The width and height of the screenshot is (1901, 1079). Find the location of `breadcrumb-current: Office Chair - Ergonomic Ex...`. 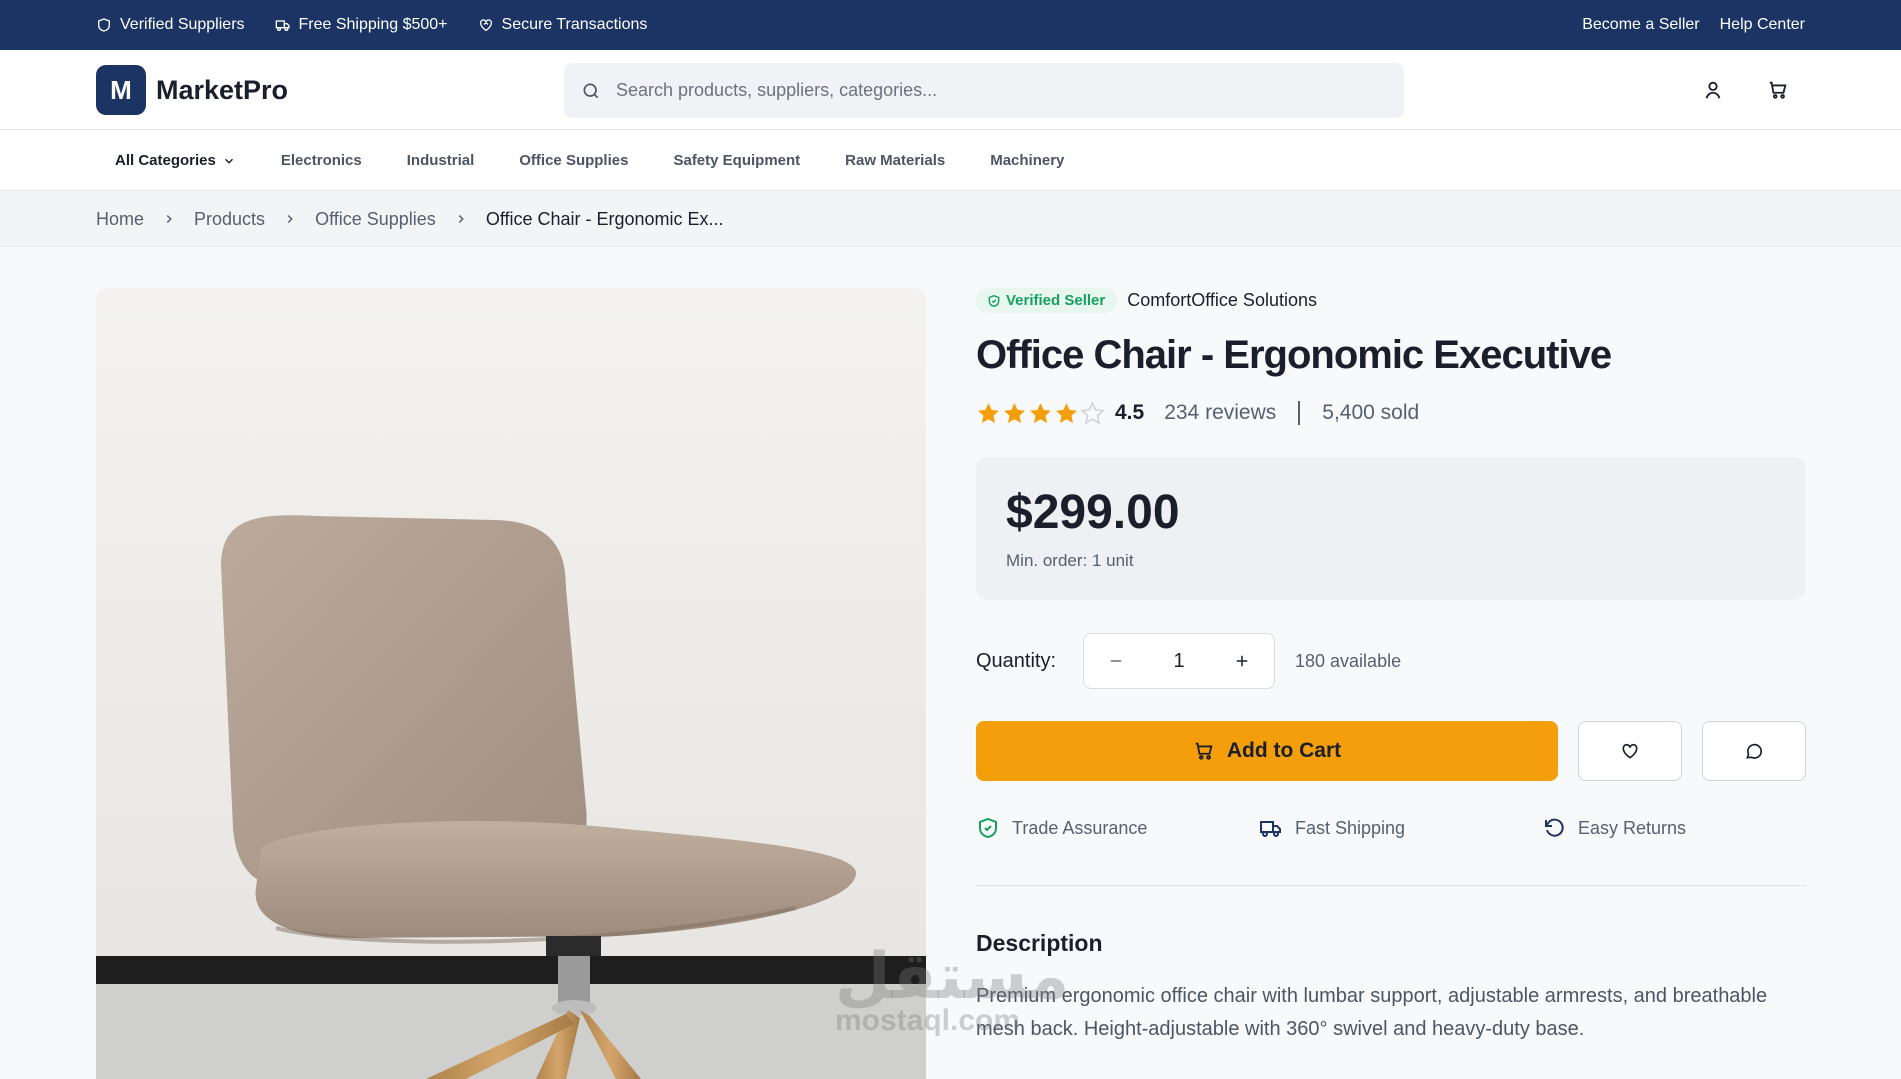

breadcrumb-current: Office Chair - Ergonomic Ex... is located at coordinates (604, 218).